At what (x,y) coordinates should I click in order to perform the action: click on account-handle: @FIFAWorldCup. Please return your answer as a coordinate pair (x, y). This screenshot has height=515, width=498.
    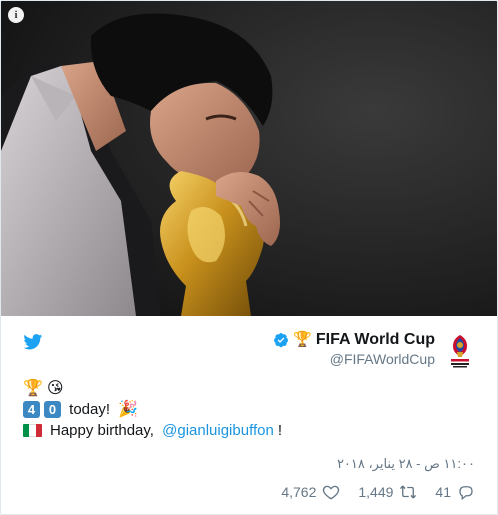
    Looking at the image, I should click on (354, 359).